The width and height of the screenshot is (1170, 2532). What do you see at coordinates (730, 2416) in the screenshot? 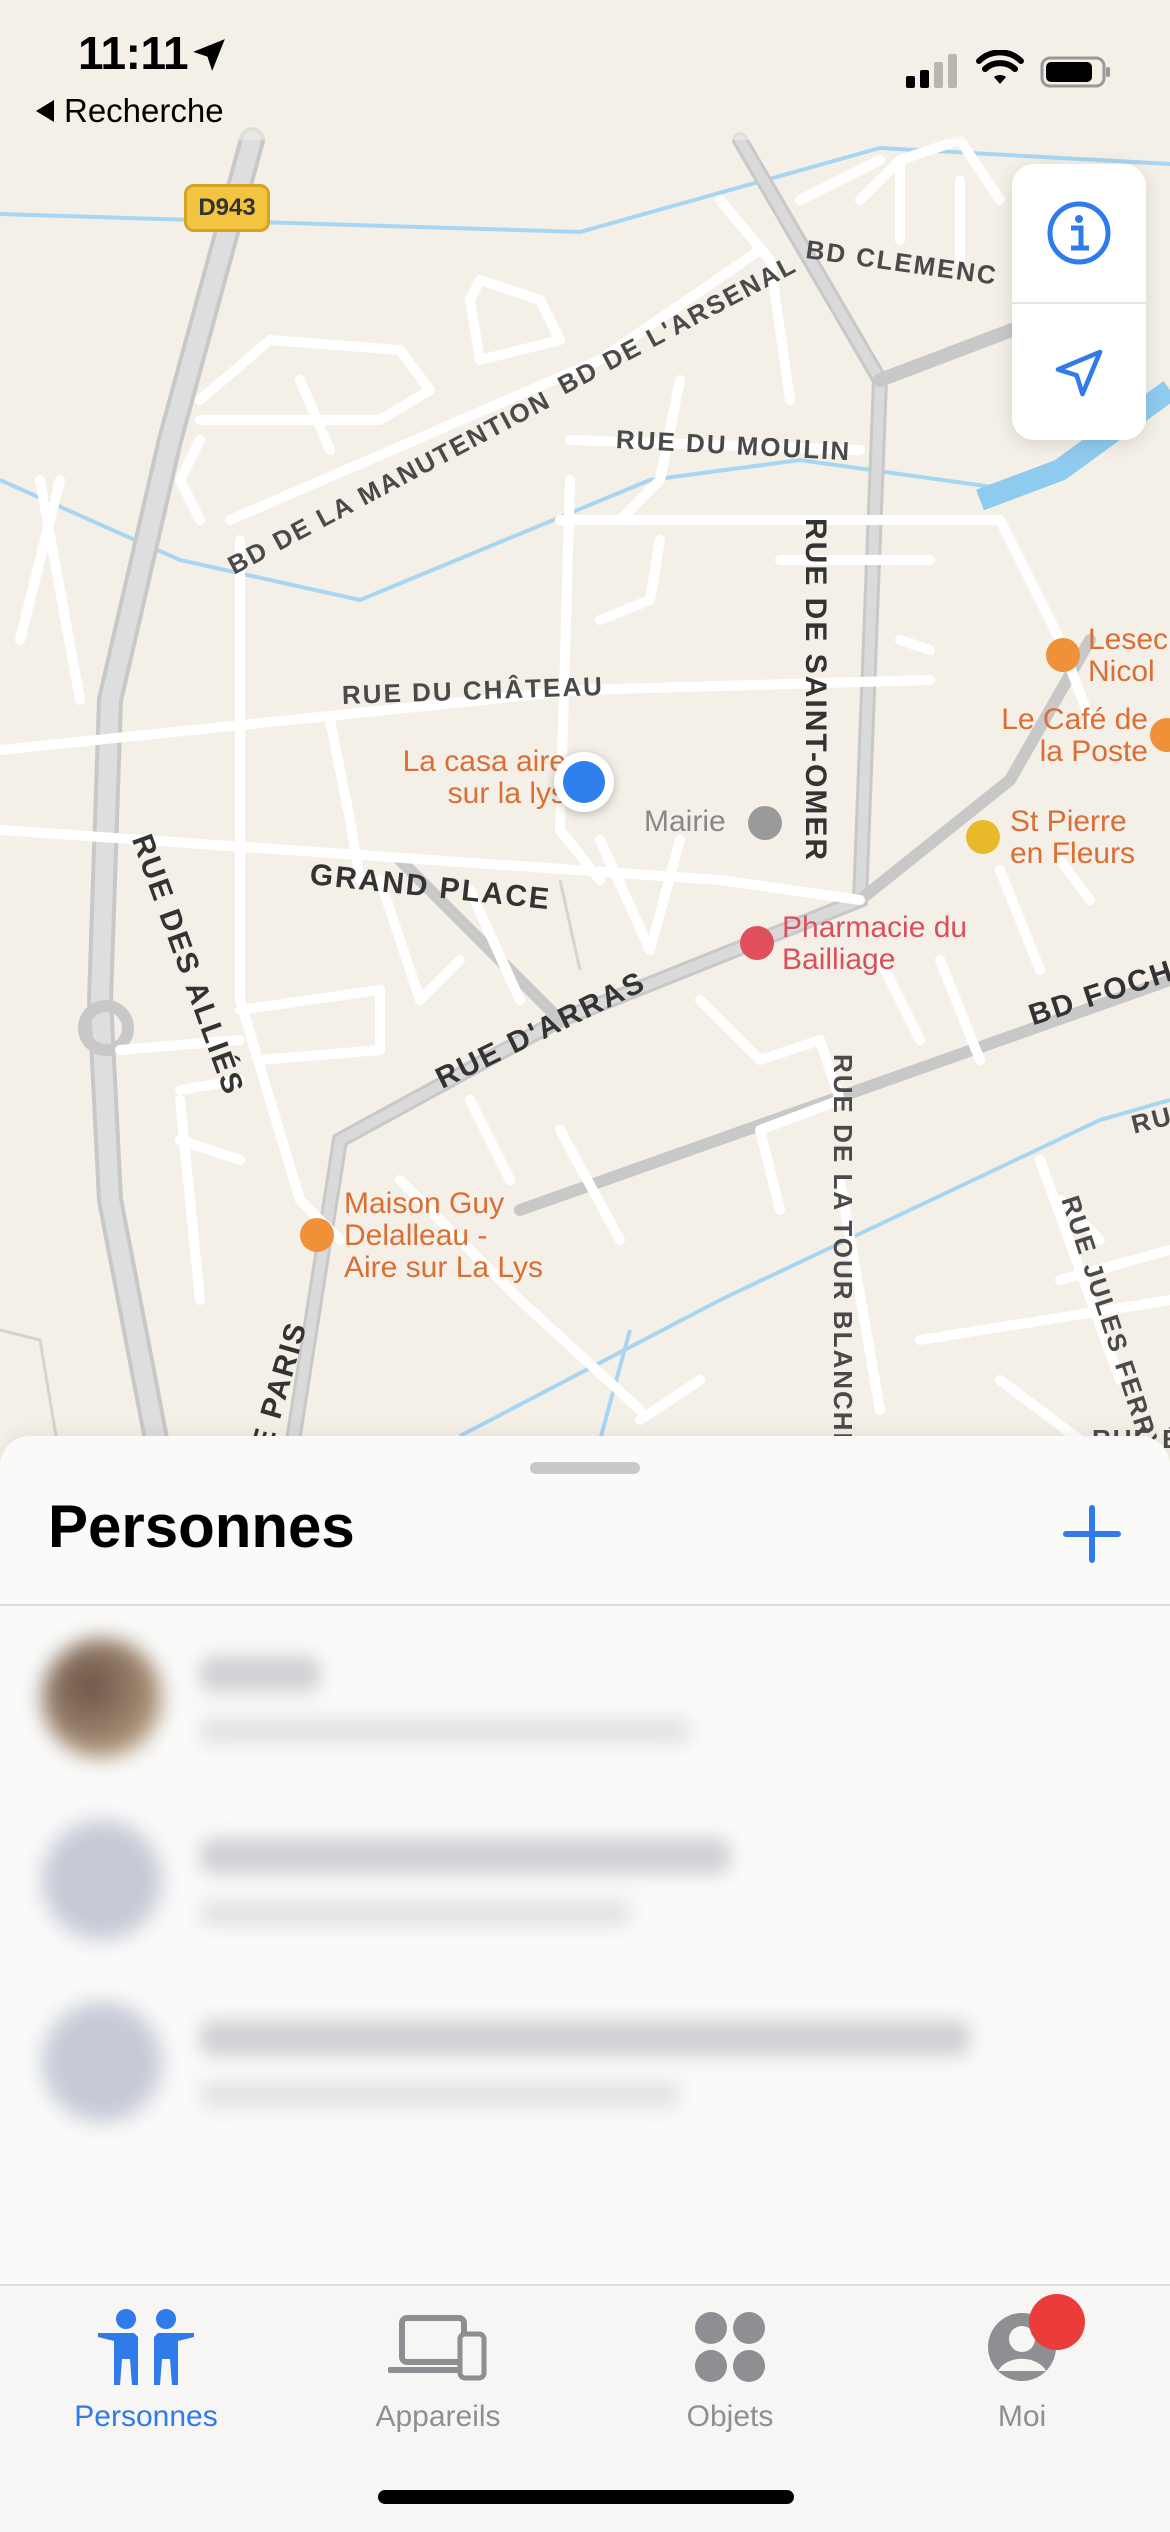
I see `tab-label: Objets` at bounding box center [730, 2416].